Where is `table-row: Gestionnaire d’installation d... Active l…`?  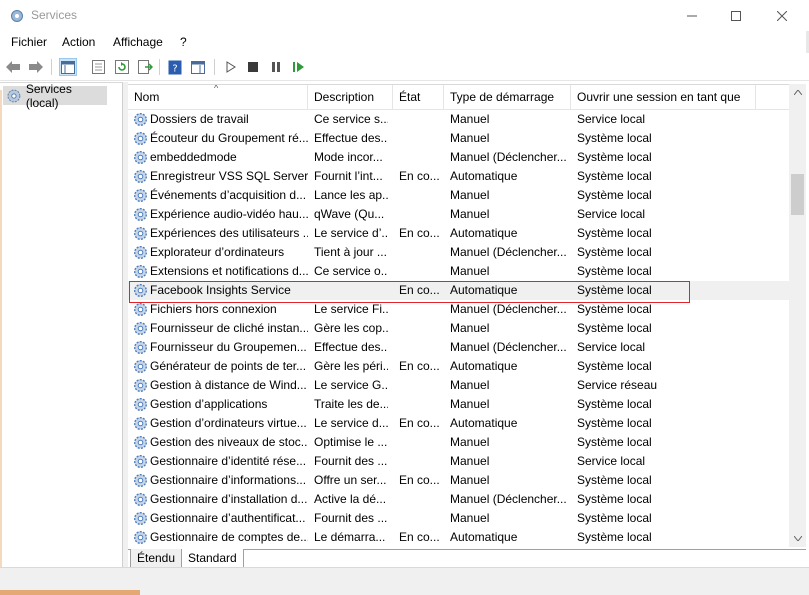 table-row: Gestionnaire d’installation d... Active l… is located at coordinates (458, 499).